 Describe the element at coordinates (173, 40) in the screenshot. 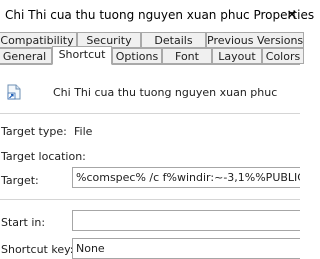

I see `tab-details: Details` at that location.